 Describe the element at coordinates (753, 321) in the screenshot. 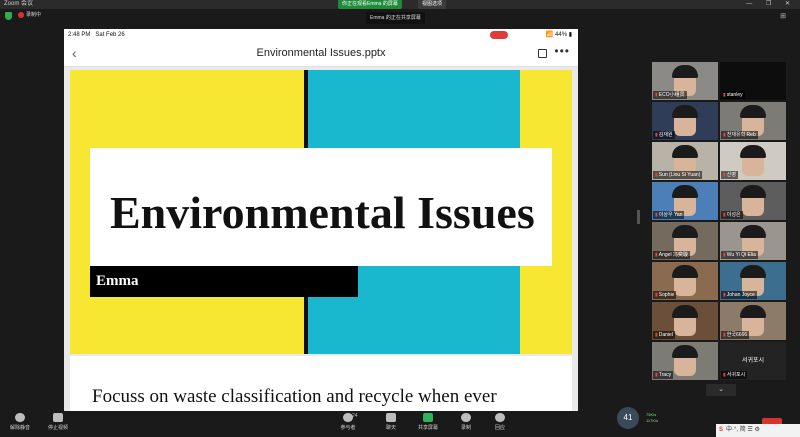

I see `participant-tile: ▮한국6666` at that location.